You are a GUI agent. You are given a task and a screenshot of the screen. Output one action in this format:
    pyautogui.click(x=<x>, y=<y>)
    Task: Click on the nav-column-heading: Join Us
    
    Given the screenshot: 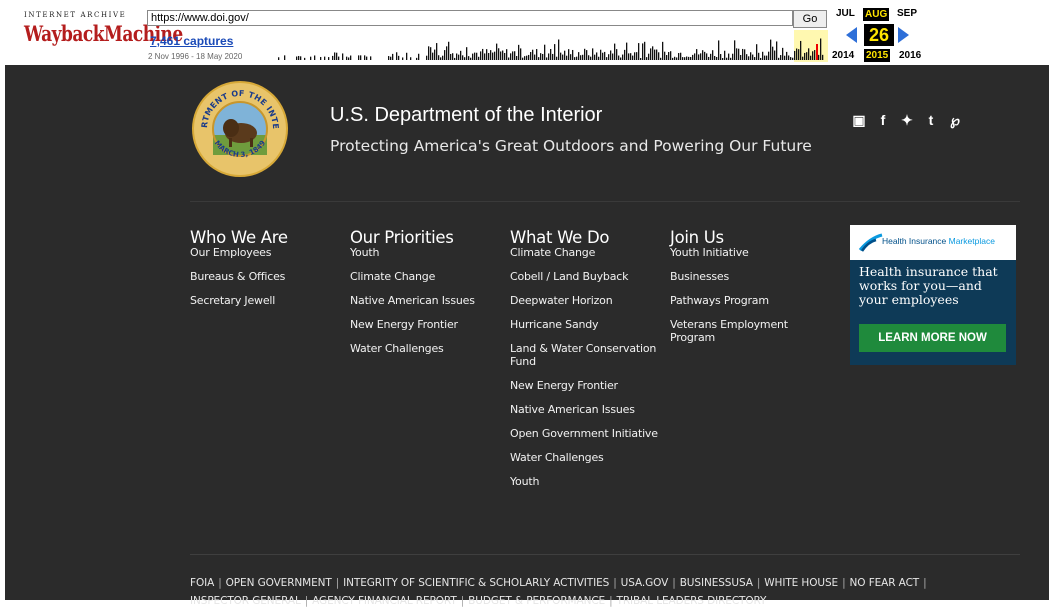 What is the action you would take?
    pyautogui.click(x=750, y=237)
    